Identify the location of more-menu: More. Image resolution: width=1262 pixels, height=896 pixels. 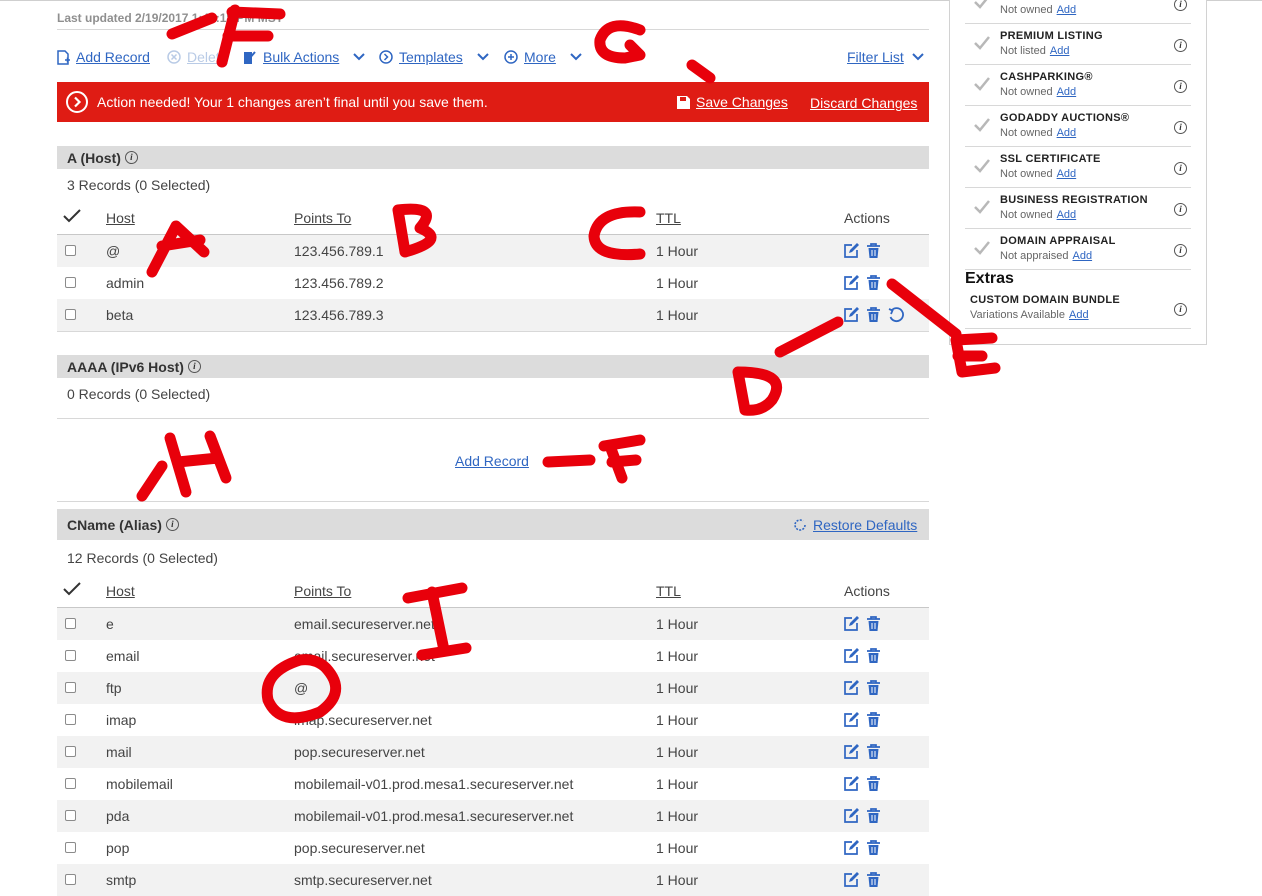
(546, 57).